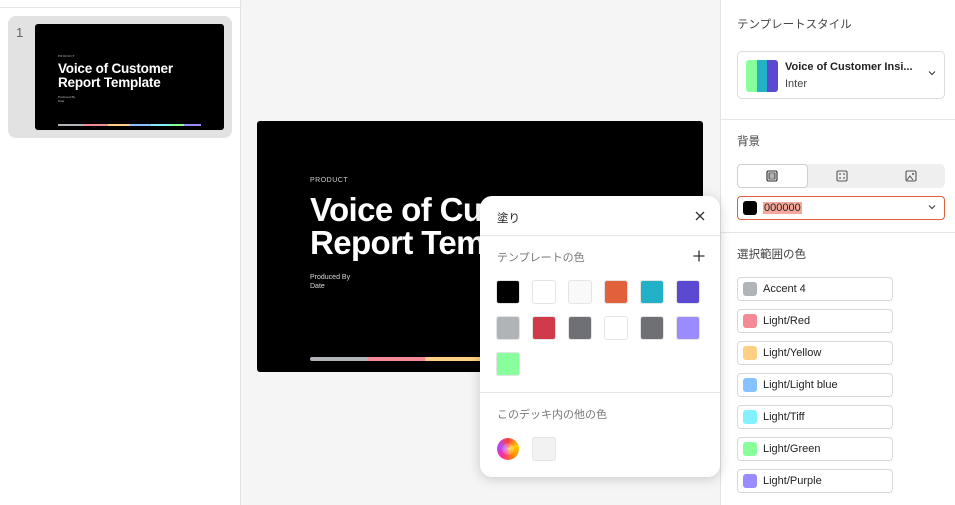 This screenshot has width=955, height=505. I want to click on popover-title: 塗り, so click(508, 219).